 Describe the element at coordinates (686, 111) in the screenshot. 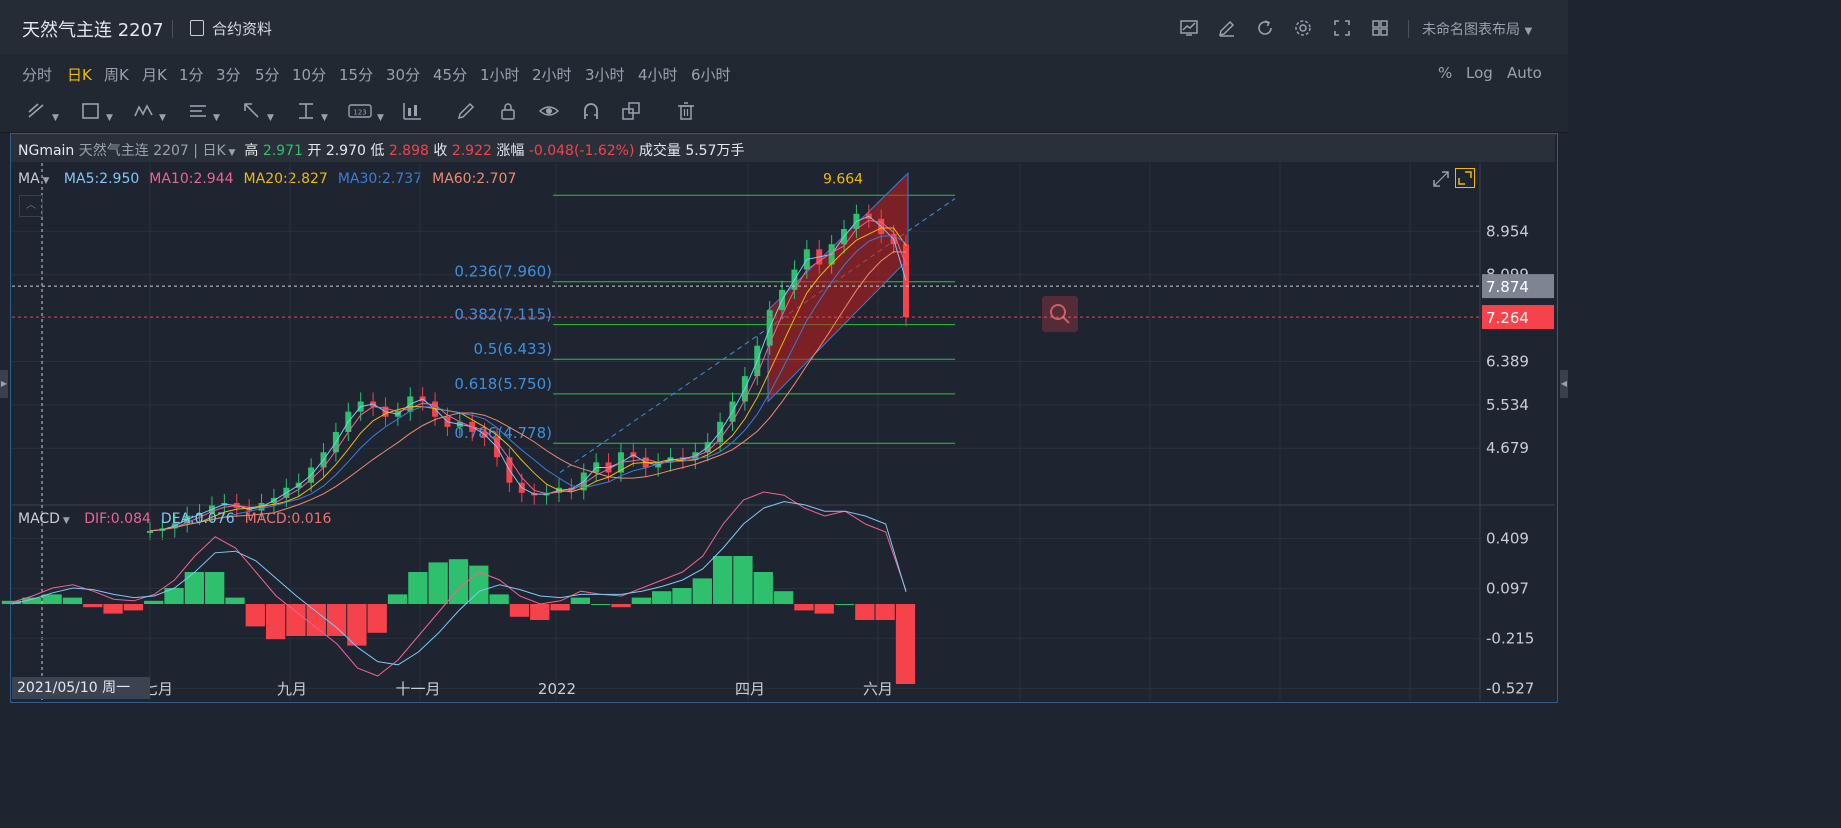

I see `trash-icon` at that location.